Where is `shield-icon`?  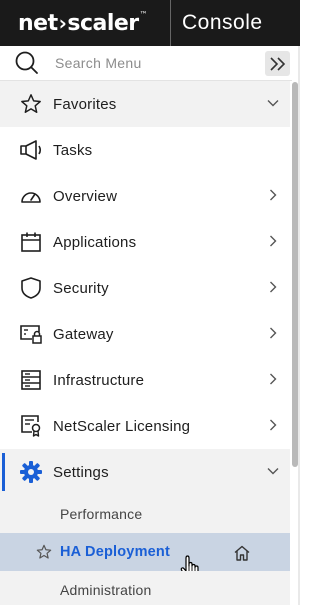
shield-icon is located at coordinates (31, 288).